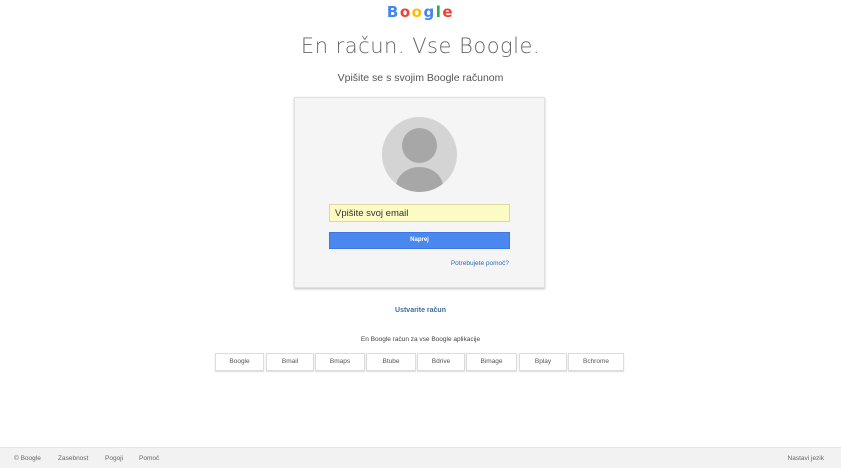 The height and width of the screenshot is (468, 841). I want to click on app-button-bchrome: Bchrome, so click(596, 362).